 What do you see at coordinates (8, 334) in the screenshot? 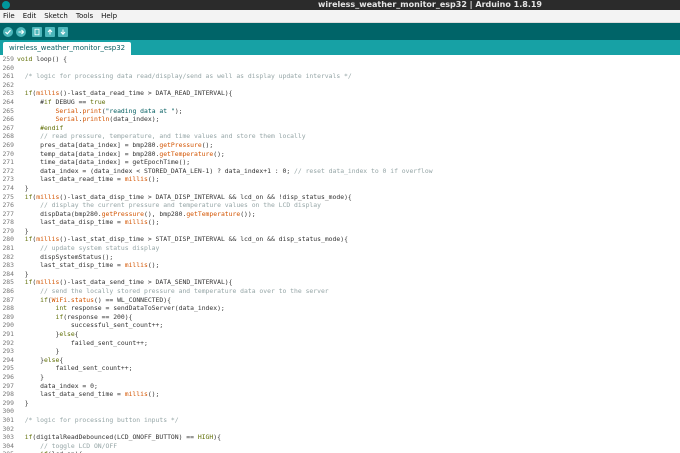
I see `line-number: 291` at bounding box center [8, 334].